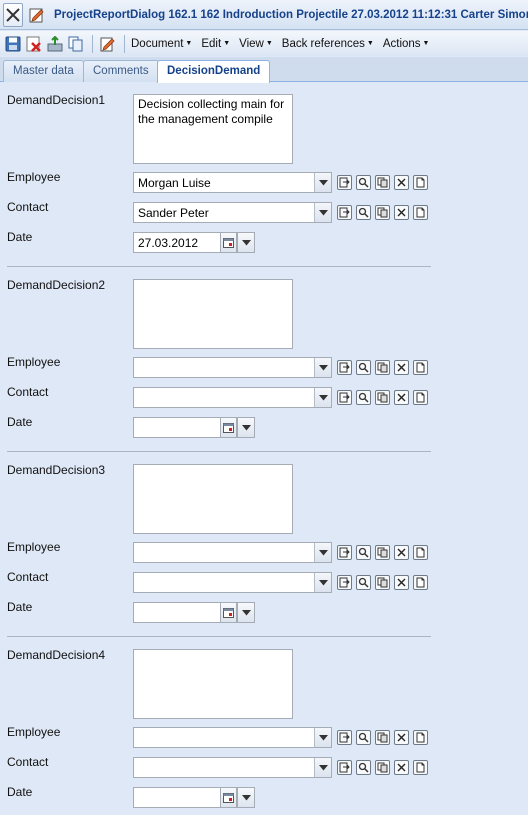 This screenshot has height=815, width=528. Describe the element at coordinates (121, 71) in the screenshot. I see `tab-comments: Comments` at that location.